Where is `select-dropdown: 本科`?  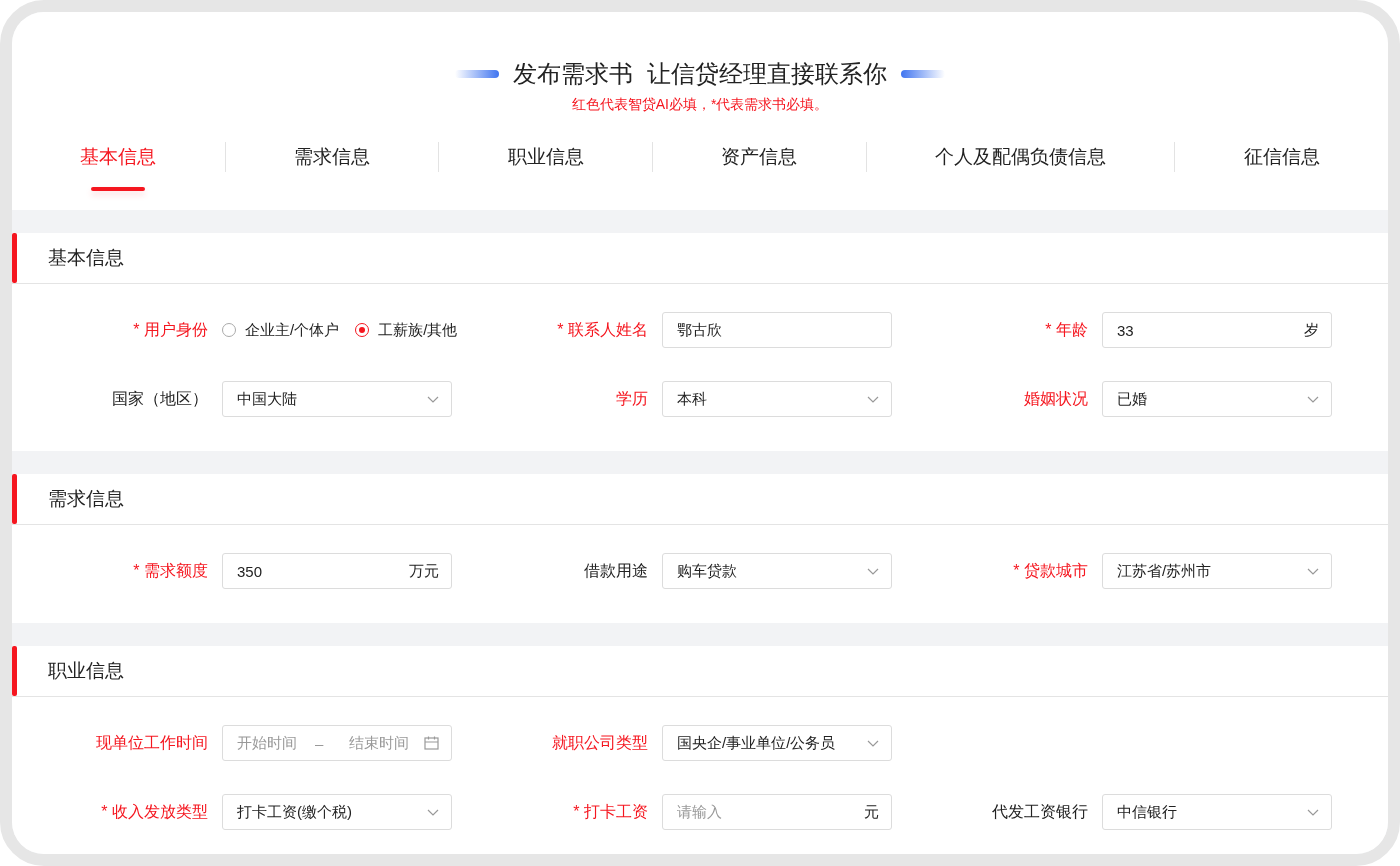 select-dropdown: 本科 is located at coordinates (777, 399).